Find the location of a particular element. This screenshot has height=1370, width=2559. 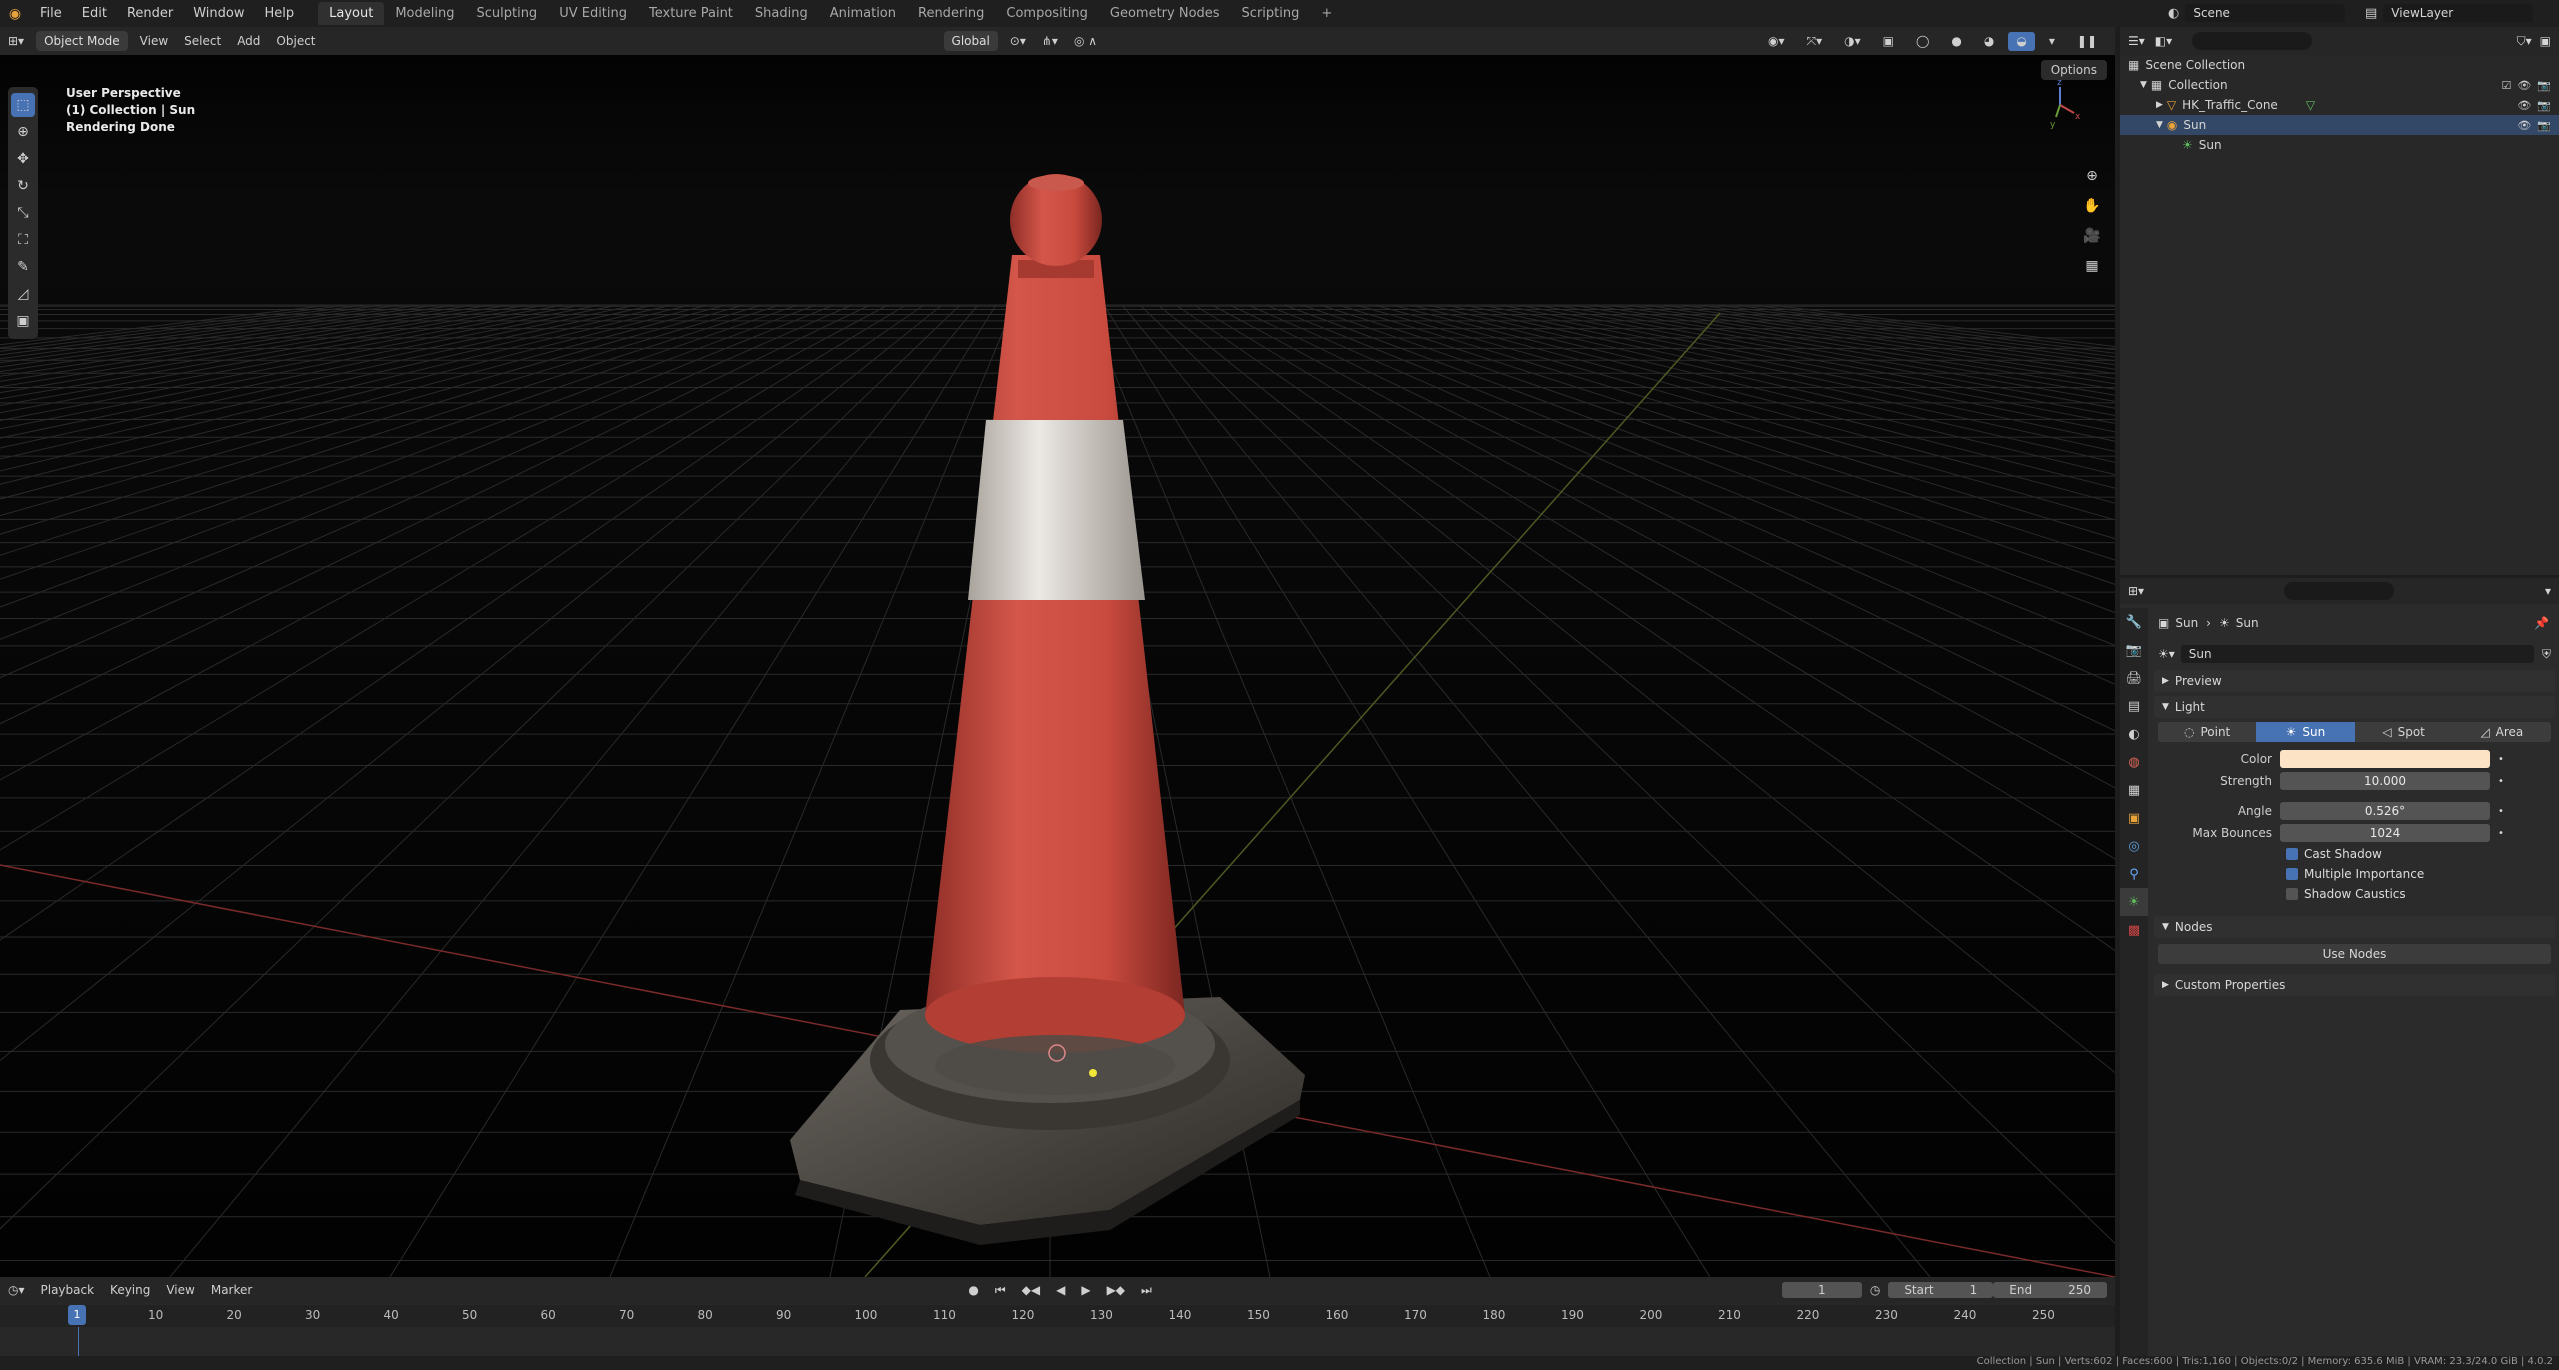

filter-icon: ⛉▾ is located at coordinates (2524, 41).